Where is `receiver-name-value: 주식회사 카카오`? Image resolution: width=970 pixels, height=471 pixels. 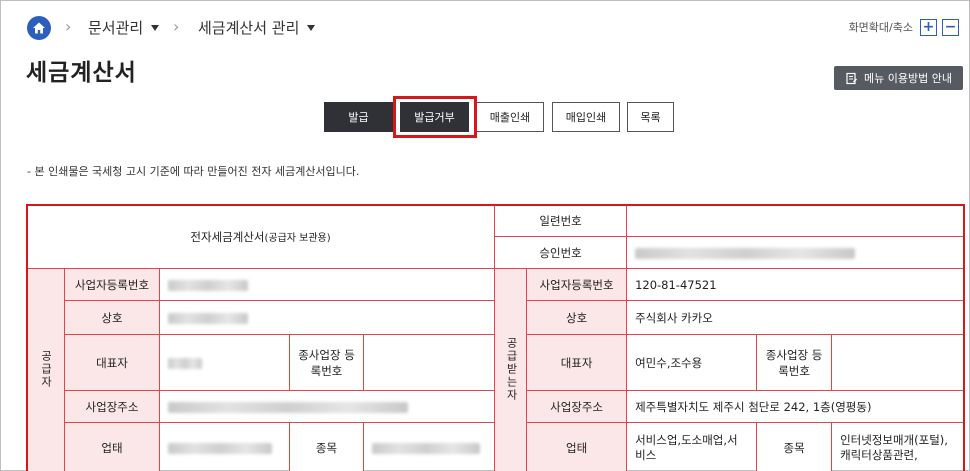
receiver-name-value: 주식회사 카카오 is located at coordinates (796, 317).